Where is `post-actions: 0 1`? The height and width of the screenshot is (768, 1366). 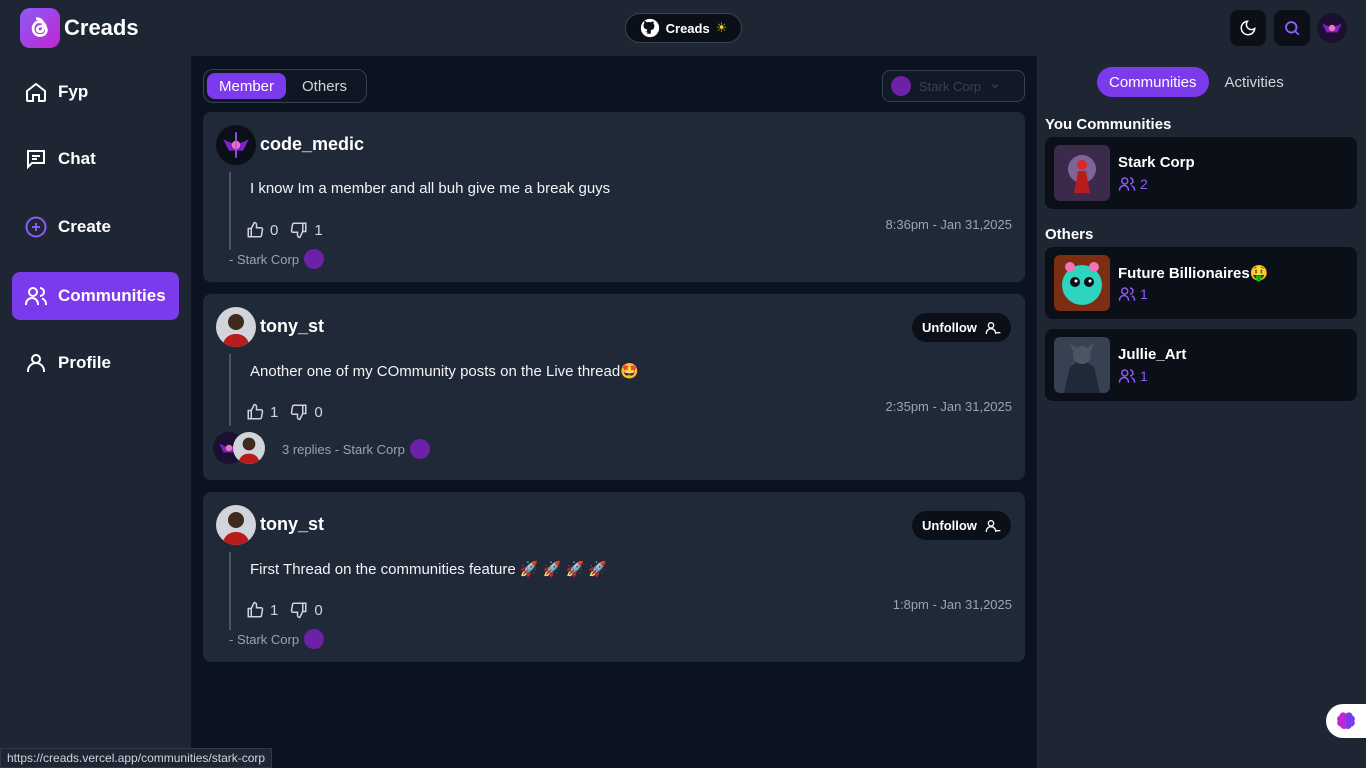
post-actions: 0 1 is located at coordinates (284, 230).